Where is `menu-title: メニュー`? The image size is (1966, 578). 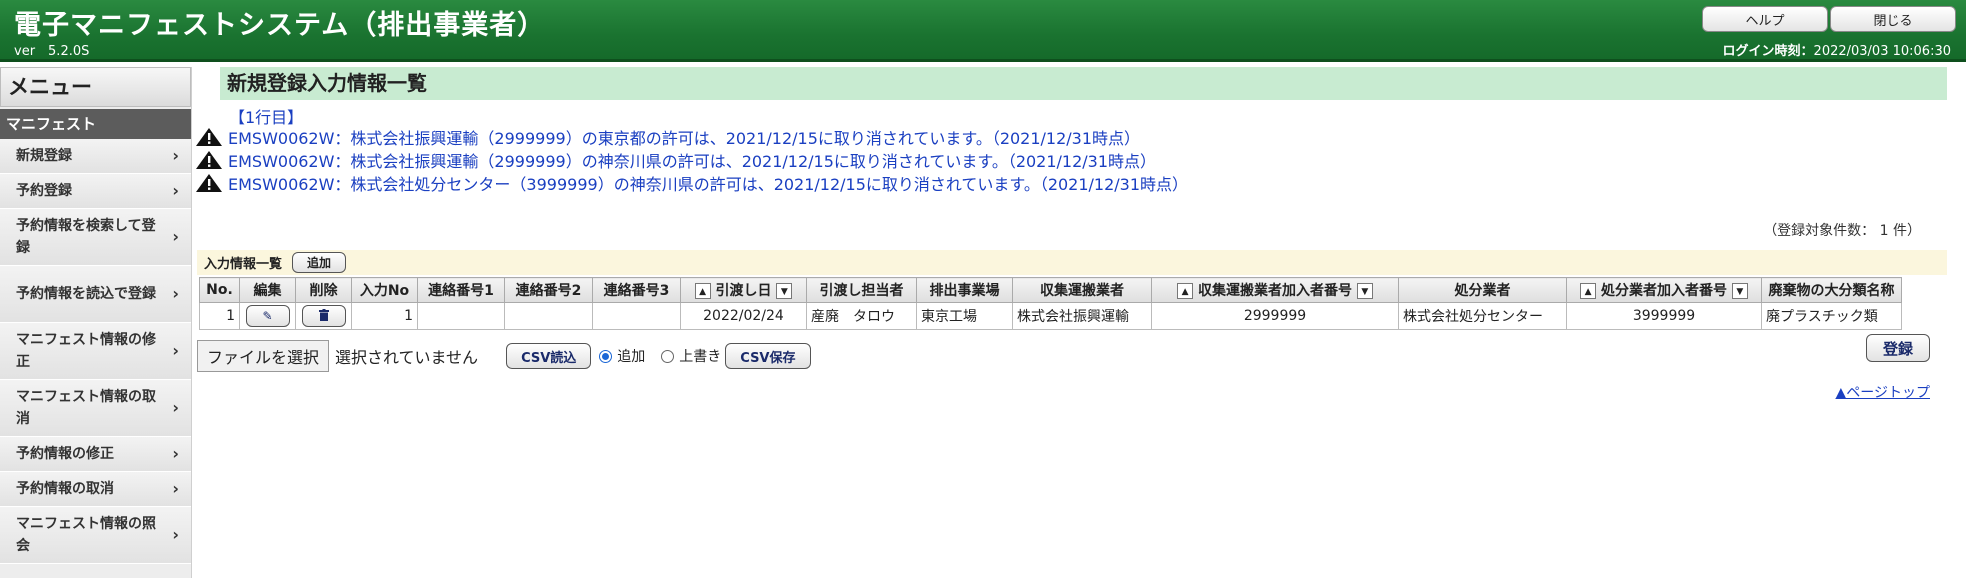 menu-title: メニュー is located at coordinates (95, 87).